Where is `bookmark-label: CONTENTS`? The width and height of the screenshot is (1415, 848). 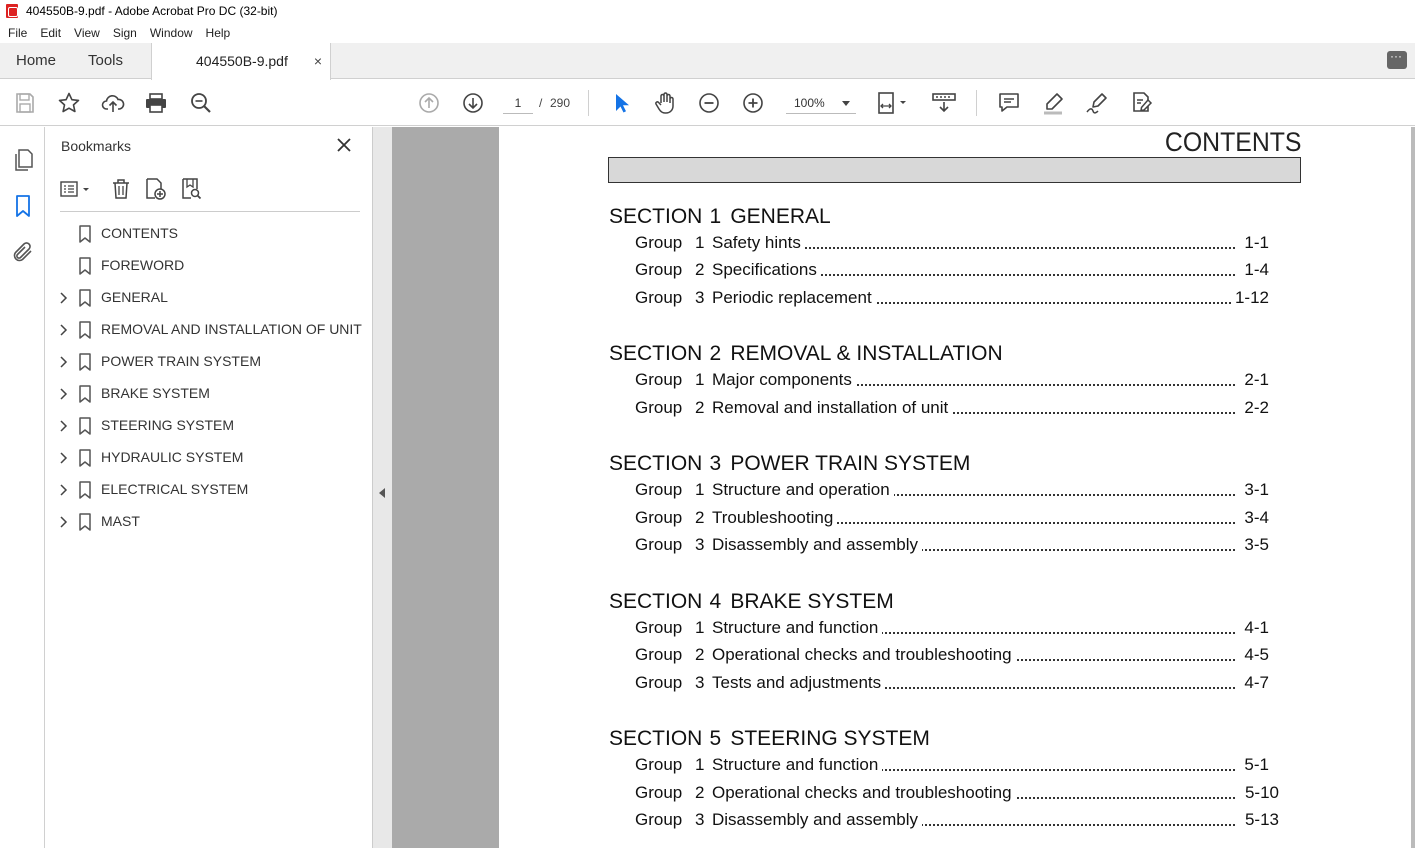 bookmark-label: CONTENTS is located at coordinates (139, 233).